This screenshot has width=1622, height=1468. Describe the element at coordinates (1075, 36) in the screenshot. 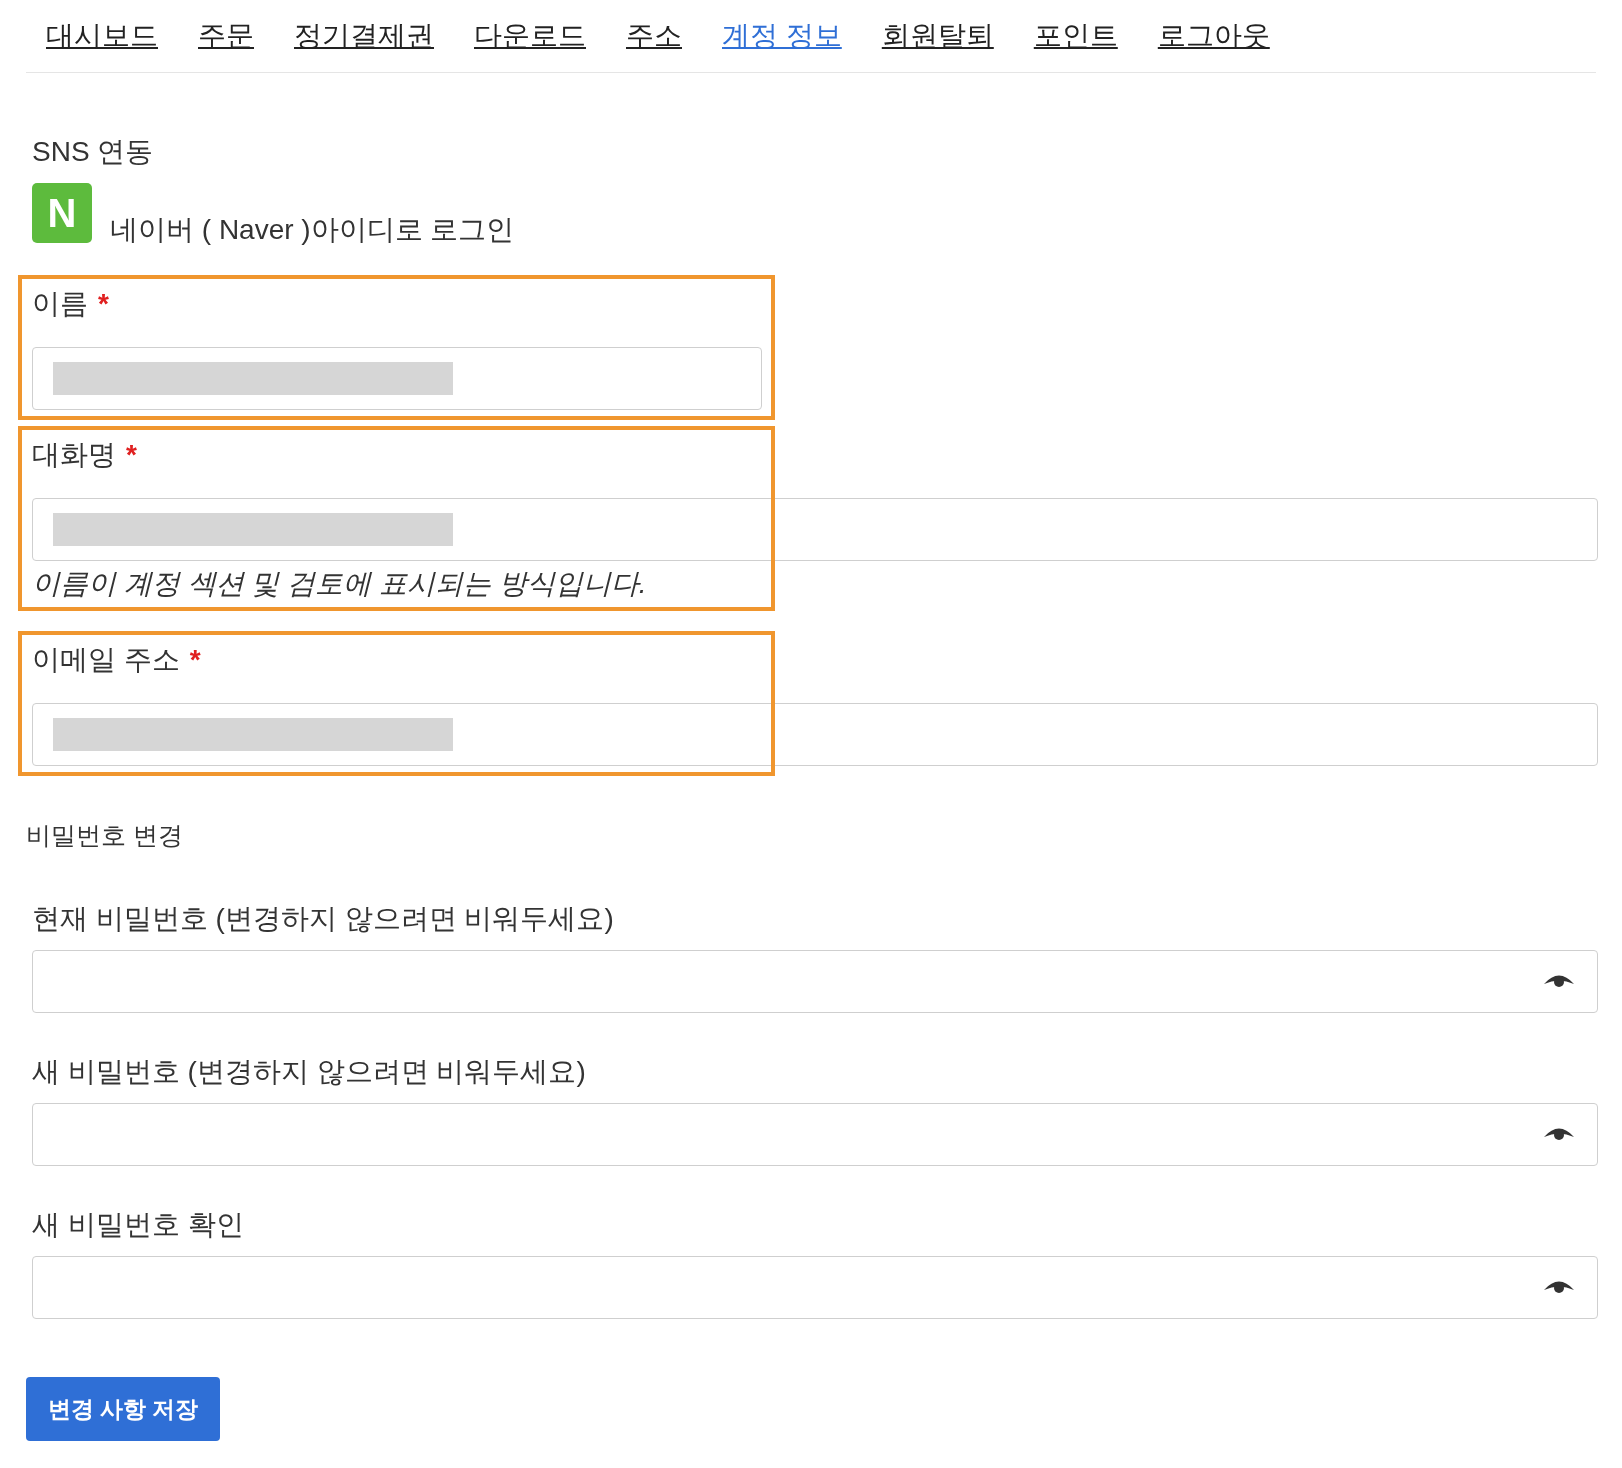

I see `nav-link: 포인트` at that location.